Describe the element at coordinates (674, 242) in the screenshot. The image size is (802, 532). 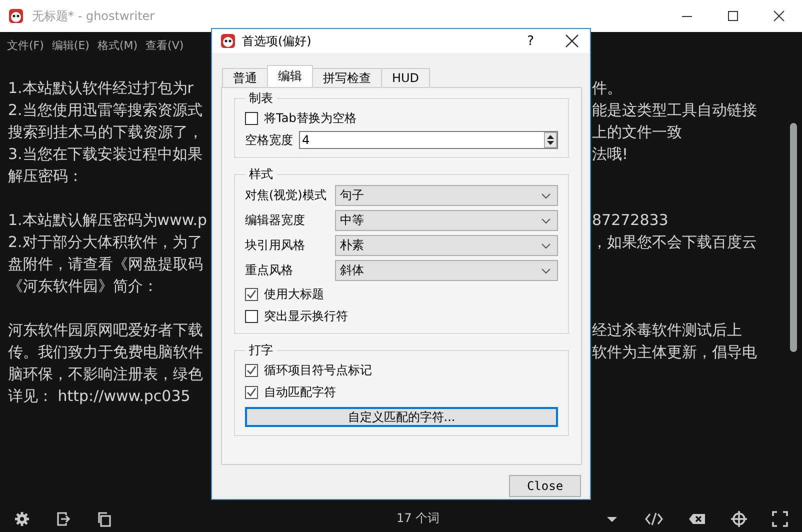
I see `text-line: ，如果您不会下载百度云` at that location.